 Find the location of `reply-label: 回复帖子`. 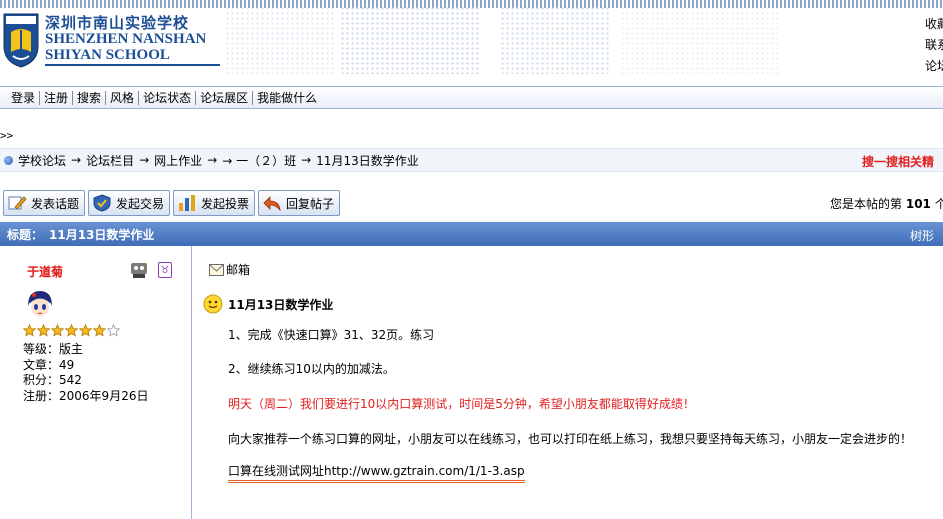

reply-label: 回复帖子 is located at coordinates (310, 203).